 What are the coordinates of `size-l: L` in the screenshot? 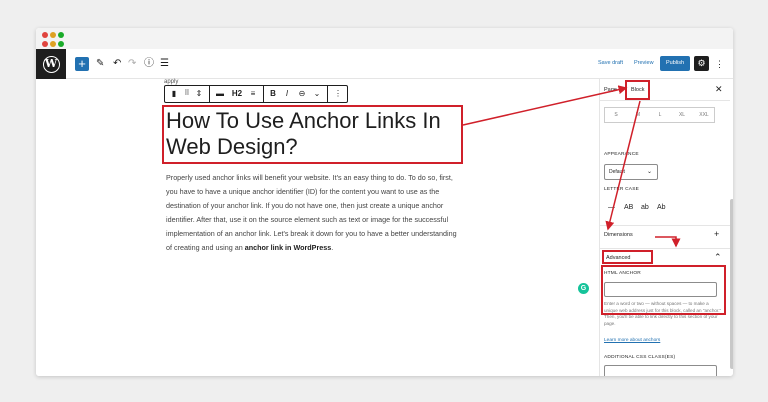 It's located at (660, 115).